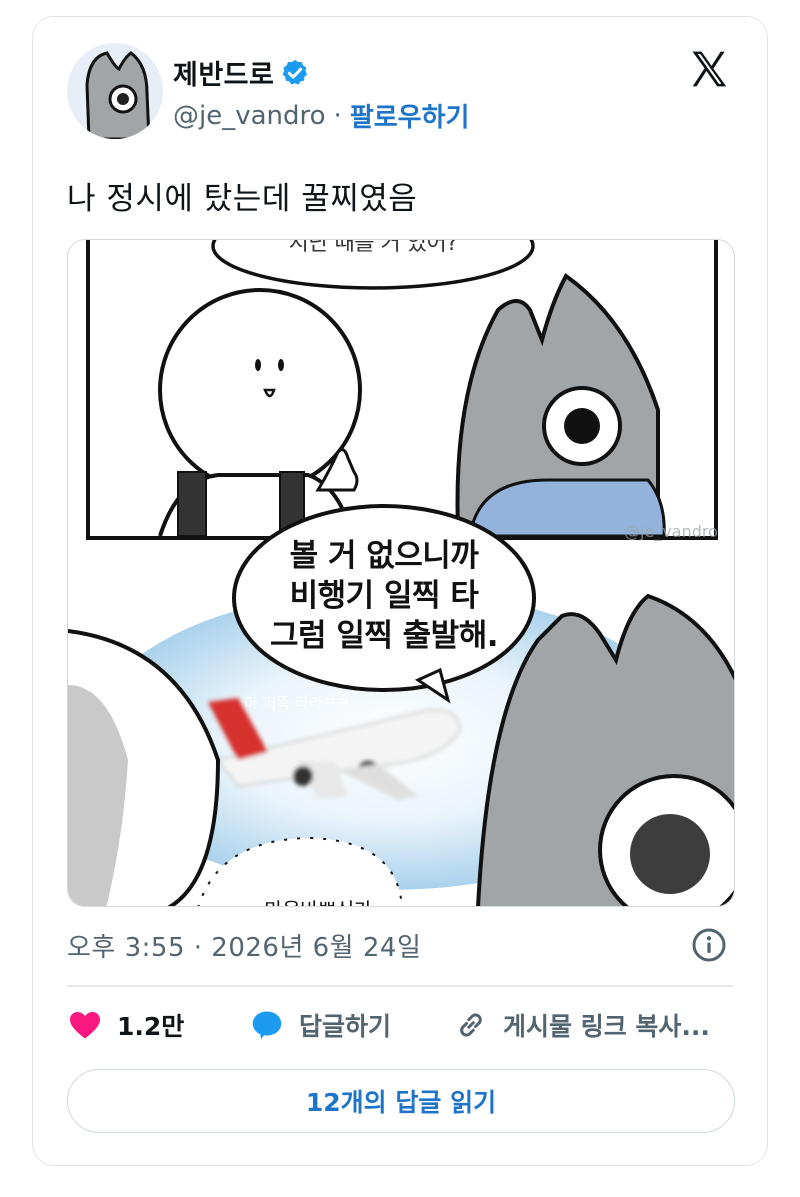  What do you see at coordinates (471, 1025) in the screenshot?
I see `link-icon` at bounding box center [471, 1025].